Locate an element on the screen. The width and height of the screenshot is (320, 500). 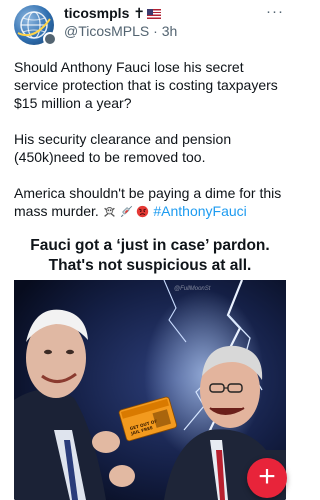
compose-plus-icon: + is located at coordinates (267, 476).